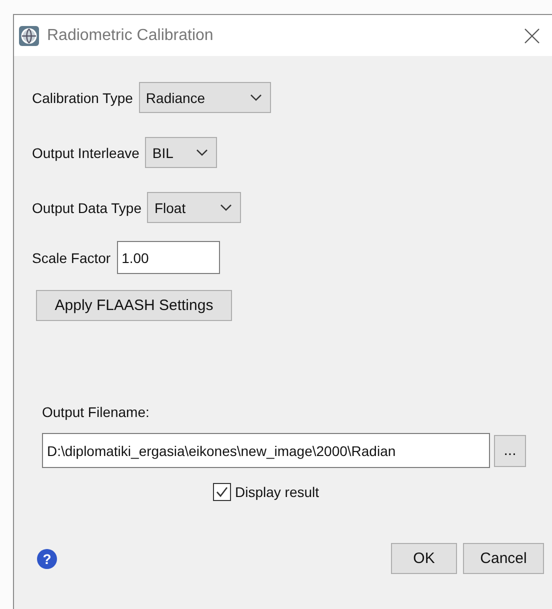  Describe the element at coordinates (29, 36) in the screenshot. I see `globe-icon` at that location.